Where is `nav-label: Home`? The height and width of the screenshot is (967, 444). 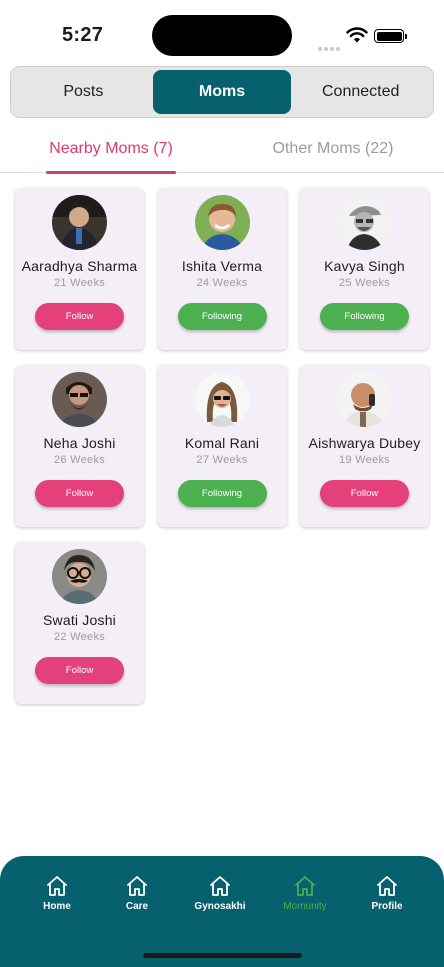
nav-label: Home is located at coordinates (57, 906).